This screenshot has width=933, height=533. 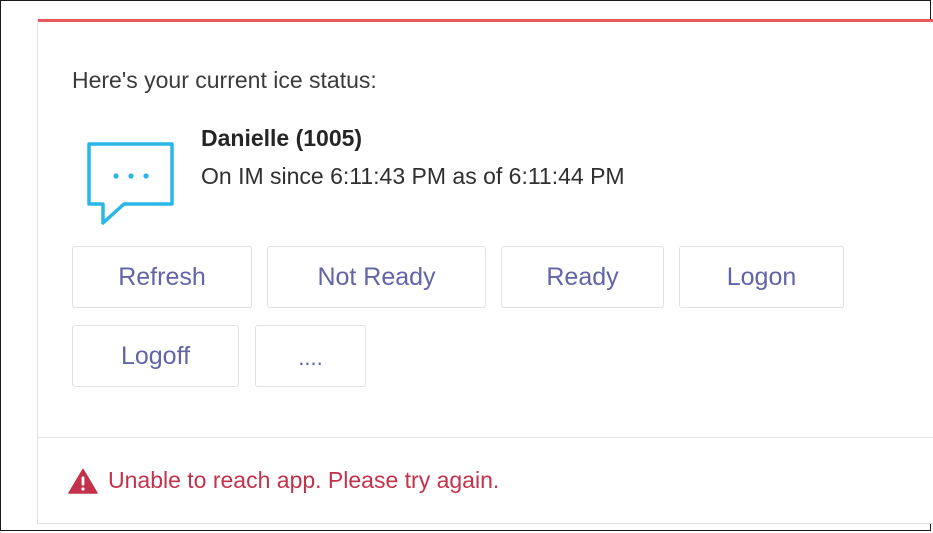 What do you see at coordinates (376, 277) in the screenshot?
I see `not-ready-button: Not Ready` at bounding box center [376, 277].